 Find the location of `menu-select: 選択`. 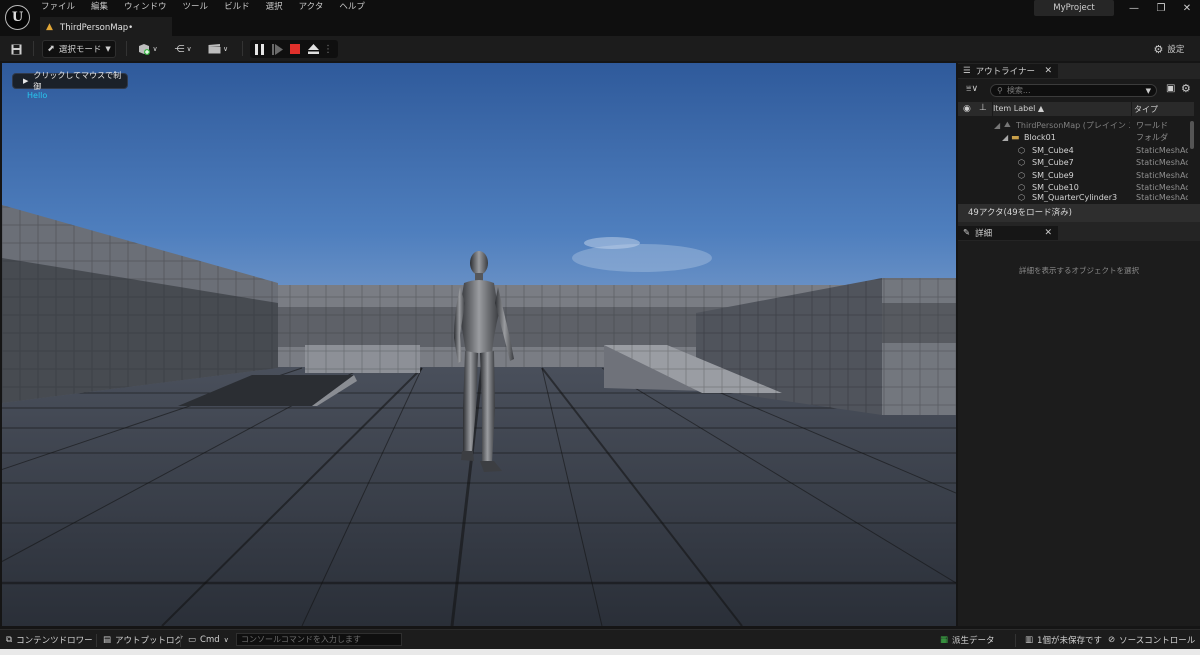

menu-select: 選択 is located at coordinates (274, 7).